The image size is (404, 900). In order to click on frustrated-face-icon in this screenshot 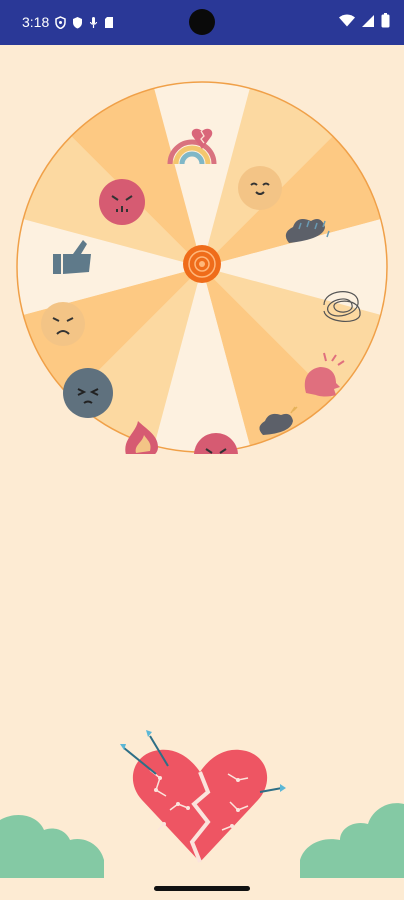, I will do `click(88, 393)`.